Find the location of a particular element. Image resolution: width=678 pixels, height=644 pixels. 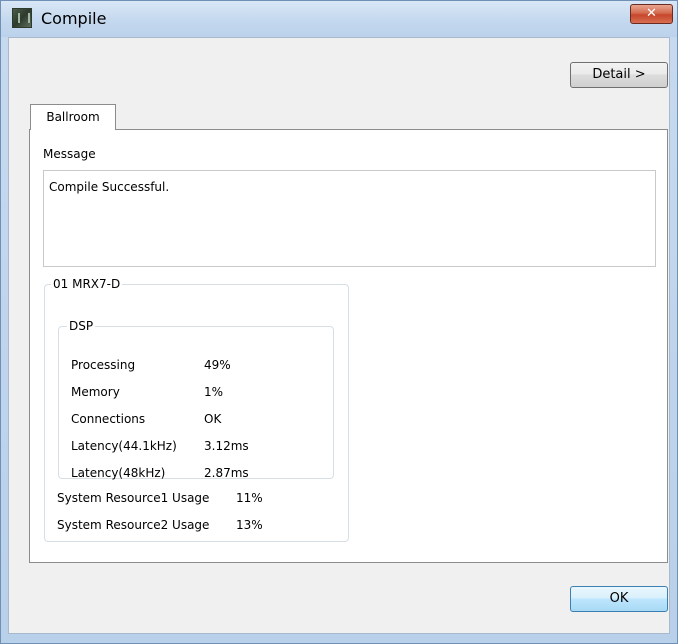

dsp-memory-value: 1% is located at coordinates (214, 392).